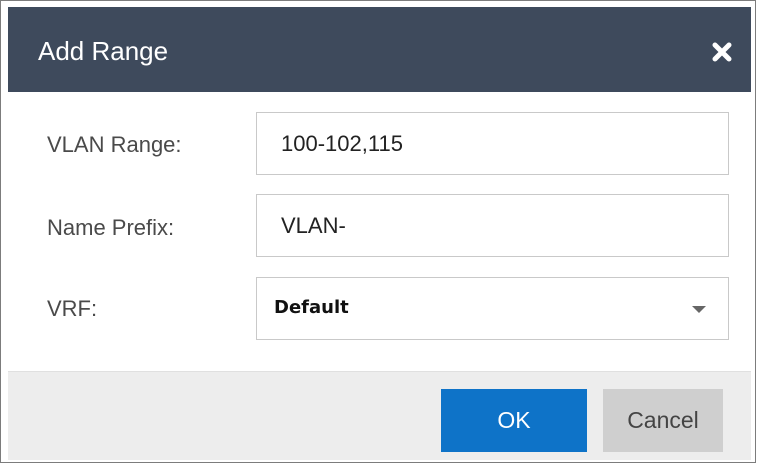 This screenshot has width=758, height=465. Describe the element at coordinates (72, 308) in the screenshot. I see `vrf-label: VRF:` at that location.